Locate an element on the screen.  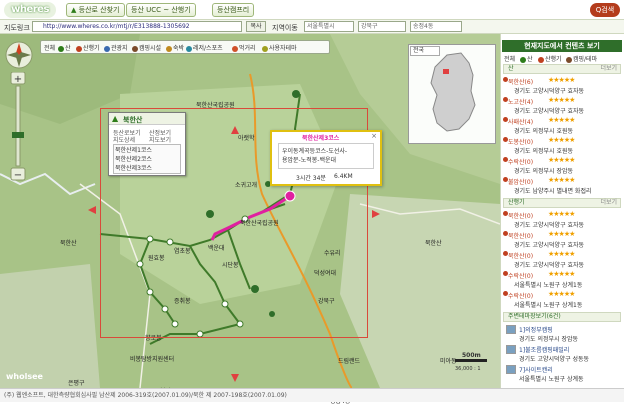
list-item: 노고산(4) ★★★★★ 경기도 고양시덕양구 효자동 is located at coordinates (561, 106).